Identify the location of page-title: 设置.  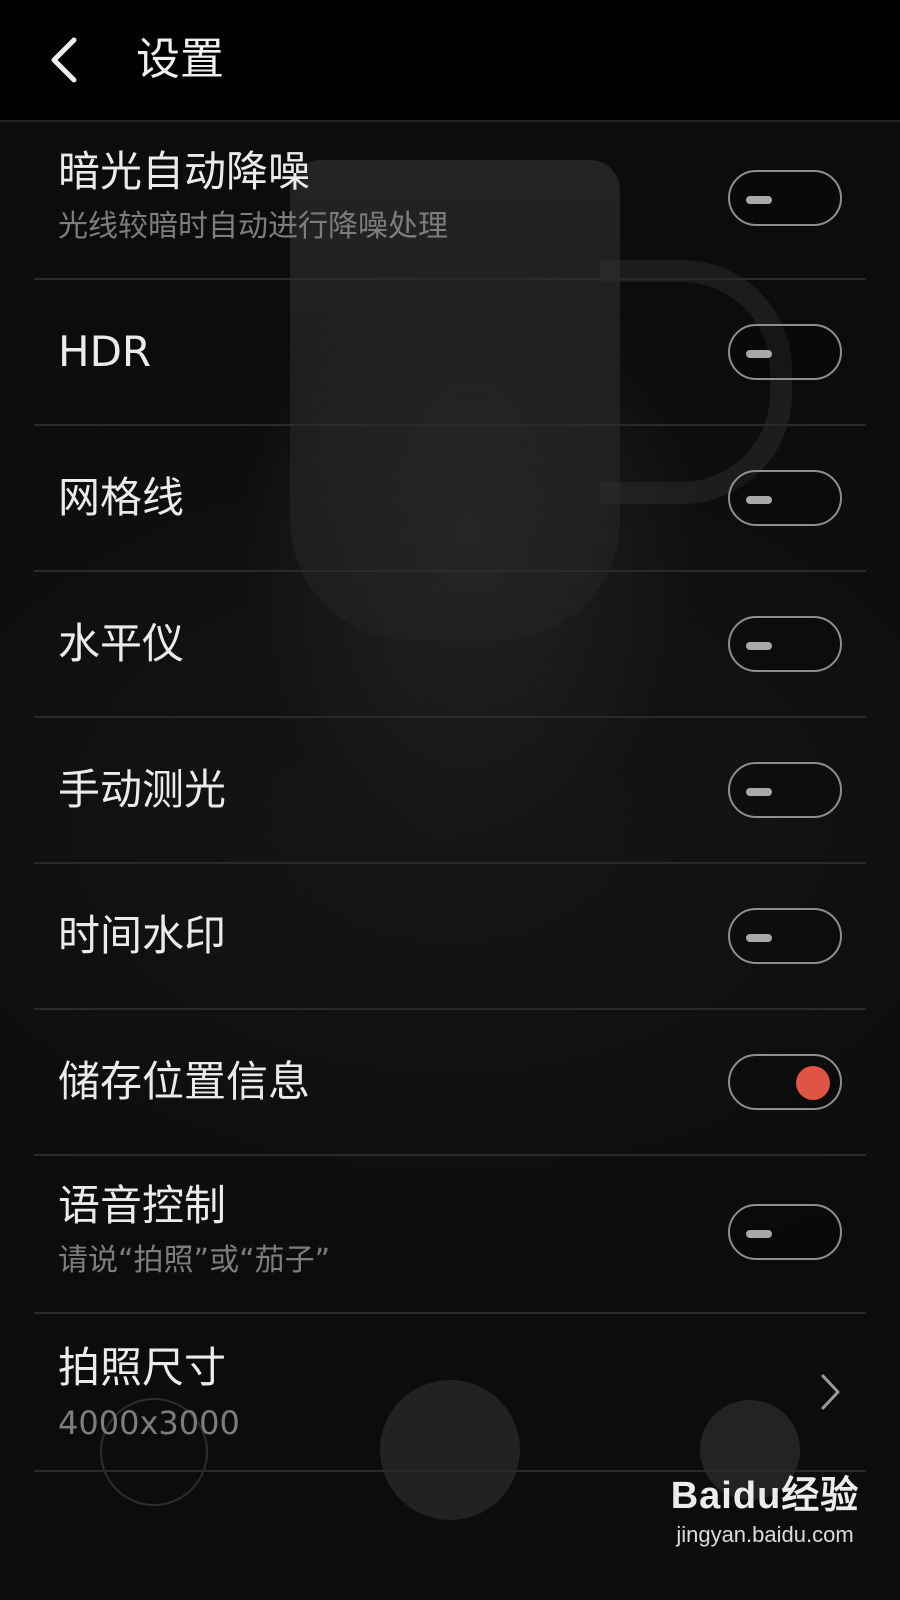
(180, 59).